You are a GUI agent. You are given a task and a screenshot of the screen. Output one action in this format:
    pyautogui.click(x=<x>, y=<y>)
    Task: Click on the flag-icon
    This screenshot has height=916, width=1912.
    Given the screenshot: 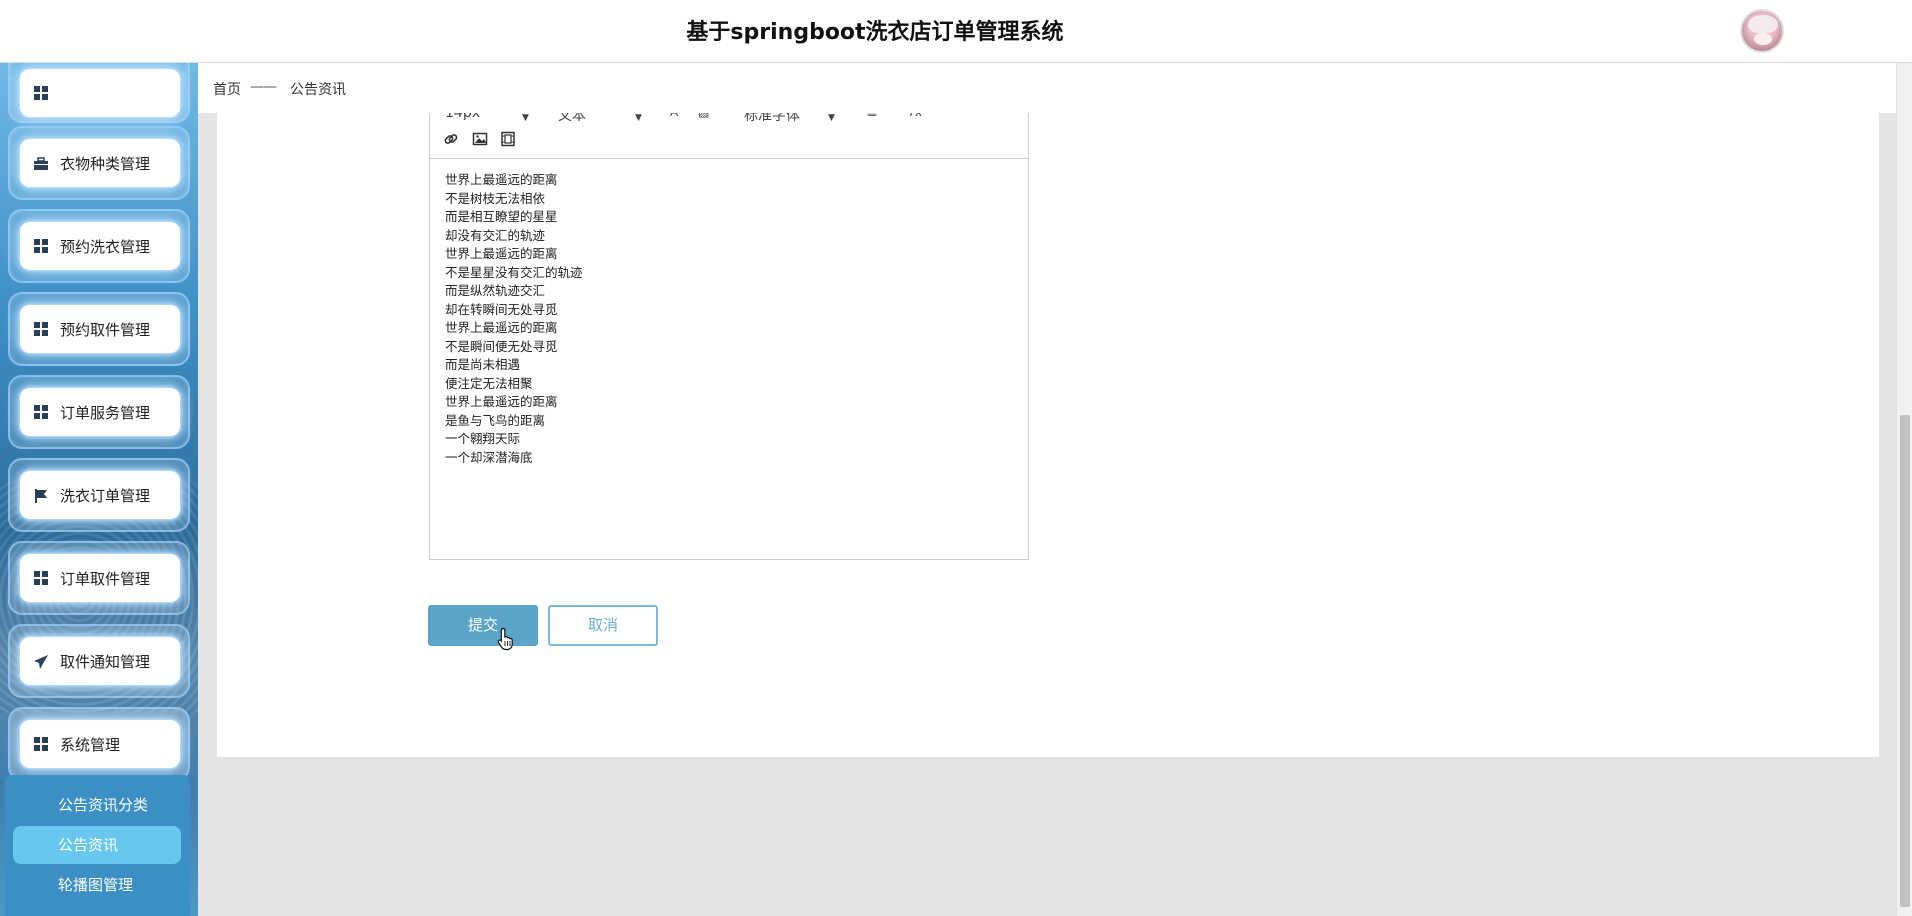 What is the action you would take?
    pyautogui.click(x=41, y=495)
    